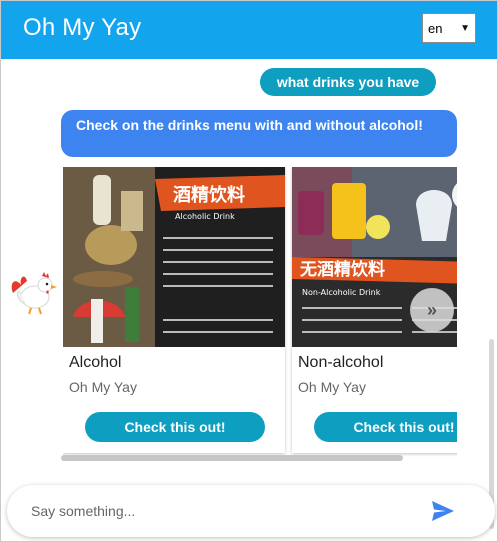 This screenshot has width=498, height=542. Describe the element at coordinates (174, 257) in the screenshot. I see `alcohol-menu-image: 酒精饮料 Alcoholic Drink` at that location.